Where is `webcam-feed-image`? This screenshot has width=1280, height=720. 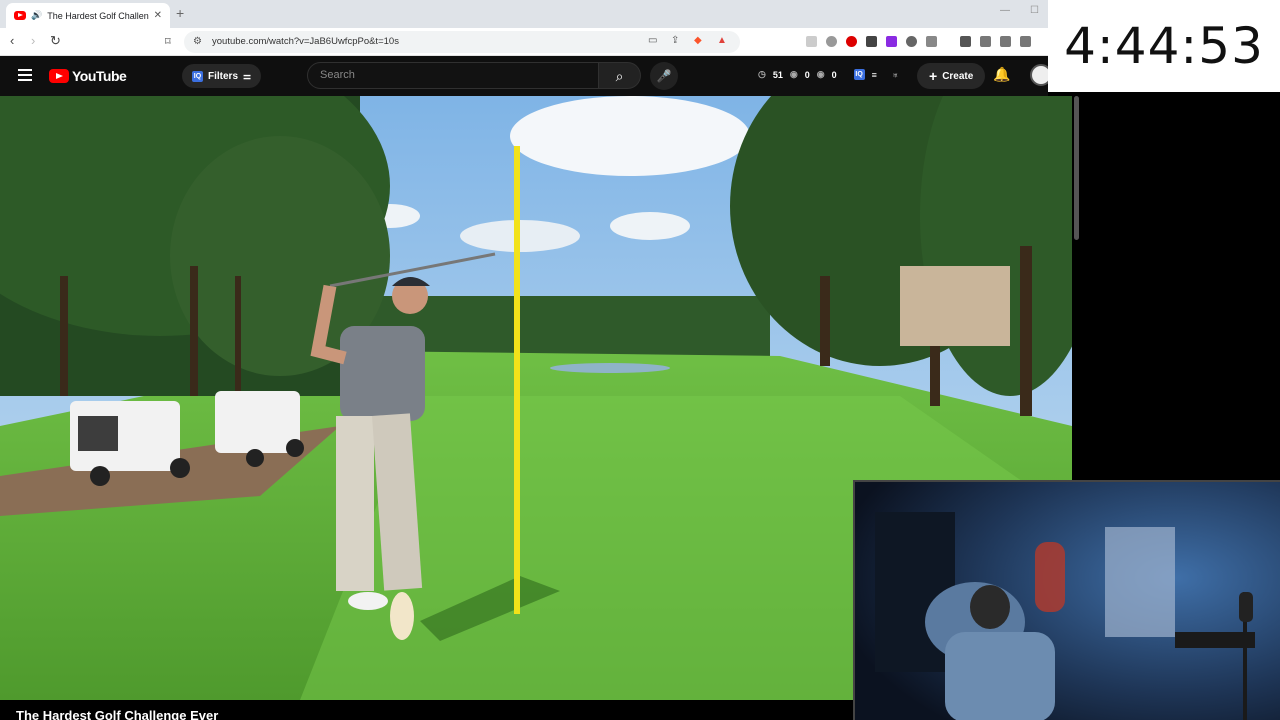 webcam-feed-image is located at coordinates (1067, 601).